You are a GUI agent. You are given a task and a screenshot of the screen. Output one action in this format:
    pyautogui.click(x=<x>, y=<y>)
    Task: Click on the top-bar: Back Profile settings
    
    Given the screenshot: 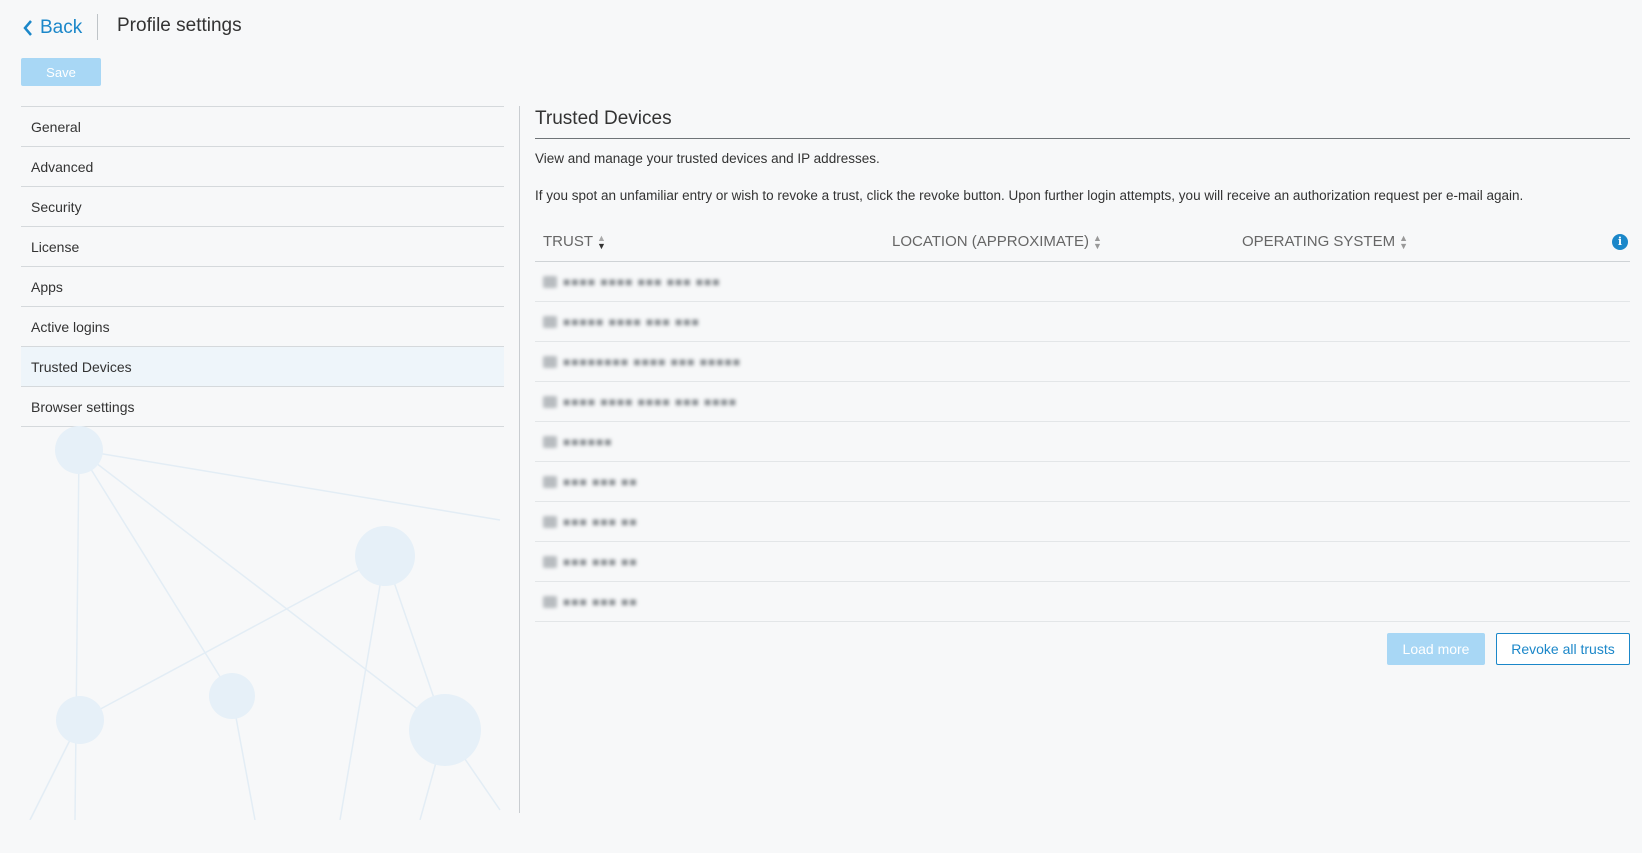 What is the action you would take?
    pyautogui.click(x=821, y=28)
    